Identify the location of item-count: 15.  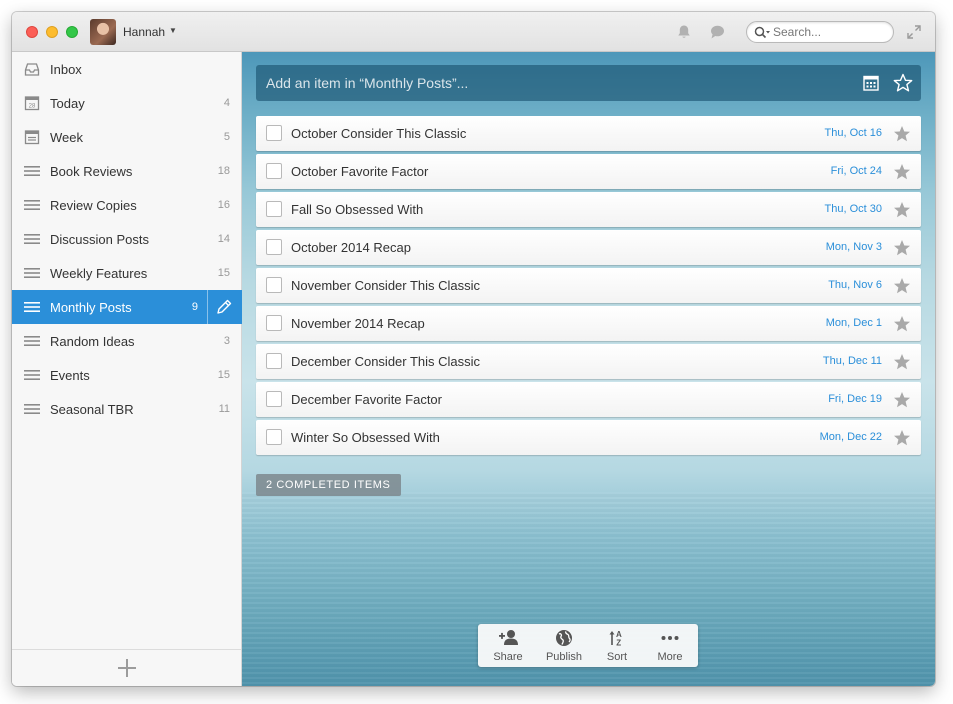
(223, 273).